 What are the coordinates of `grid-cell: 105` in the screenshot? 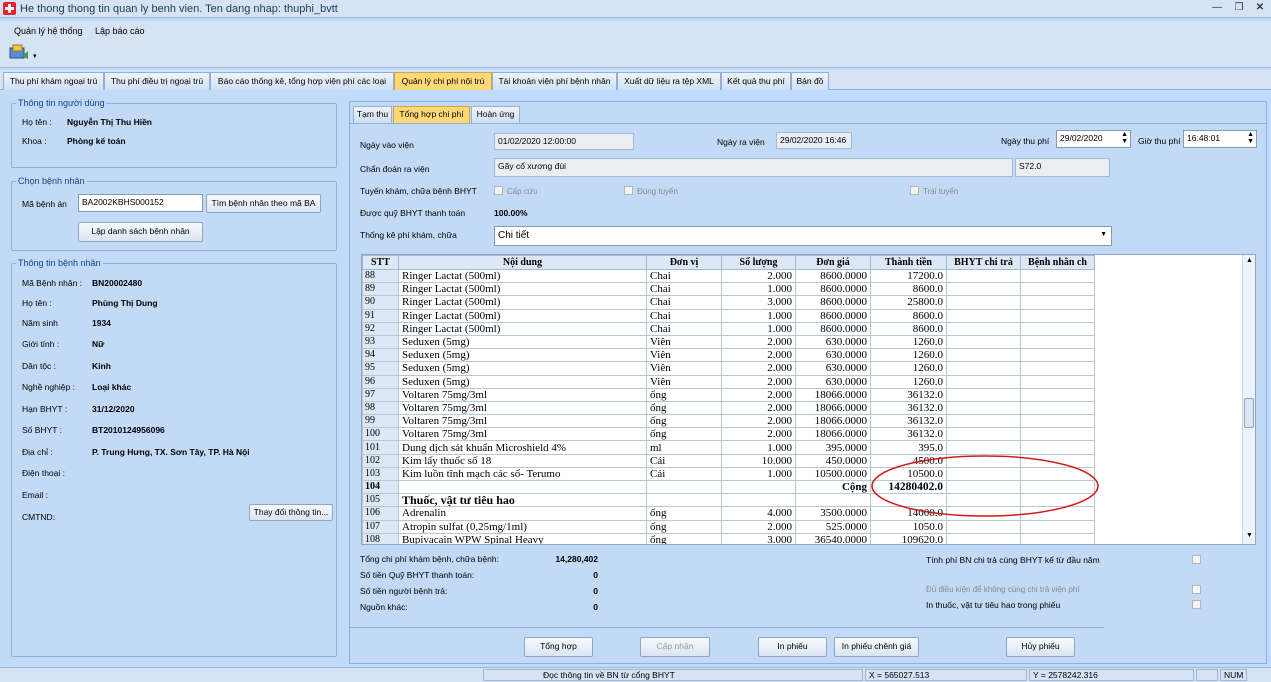 It's located at (380, 500).